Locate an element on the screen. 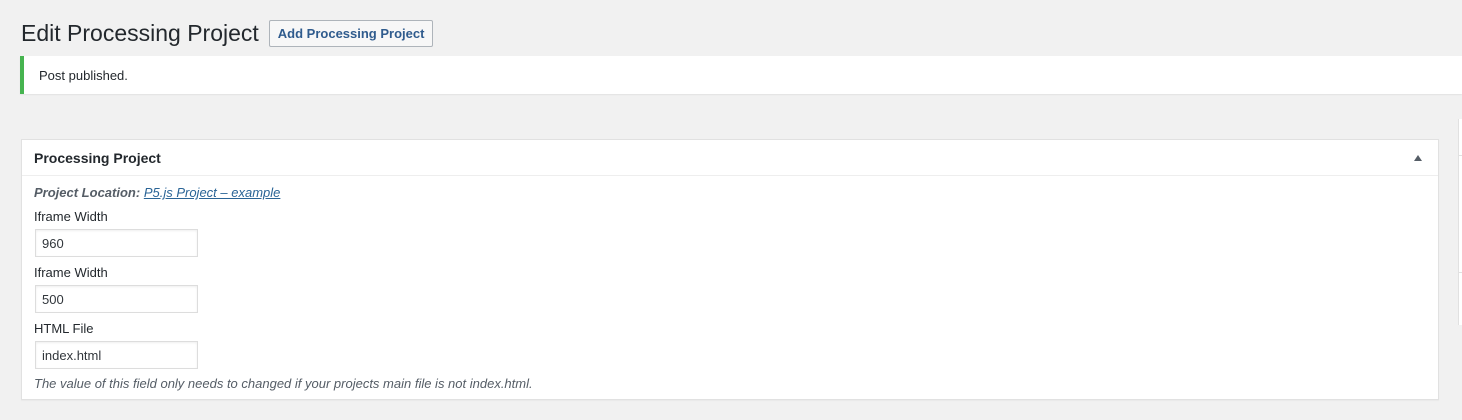  success-notice: Post published. is located at coordinates (741, 75).